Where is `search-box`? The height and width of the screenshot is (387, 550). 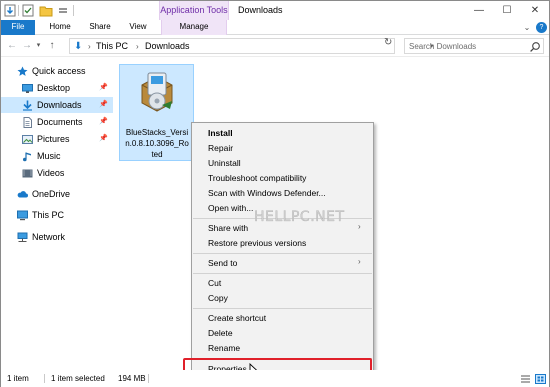
search-box is located at coordinates (474, 46).